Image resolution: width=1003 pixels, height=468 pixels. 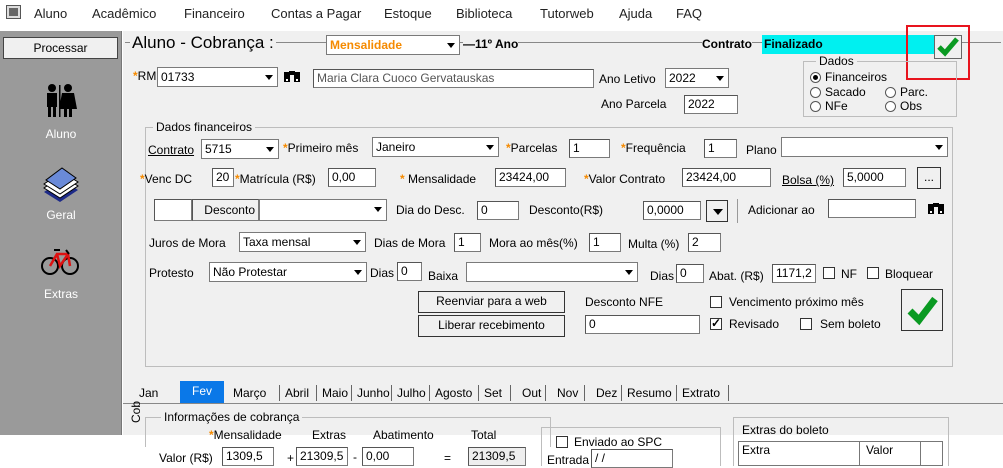 I want to click on tab-fev: Fev, so click(x=202, y=392).